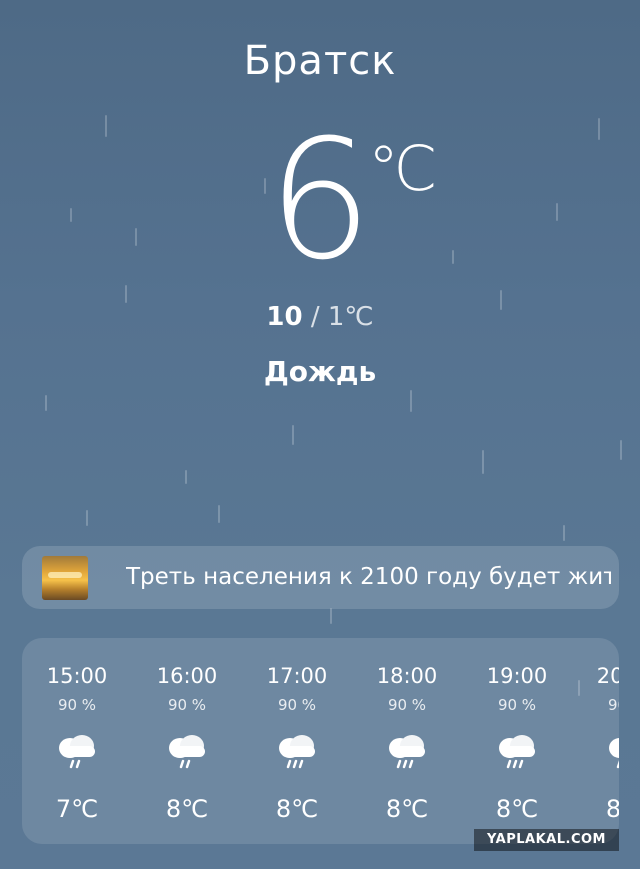 This screenshot has width=640, height=869. Describe the element at coordinates (368, 577) in the screenshot. I see `news-headline: Треть населения к 2100 году будет жить` at that location.